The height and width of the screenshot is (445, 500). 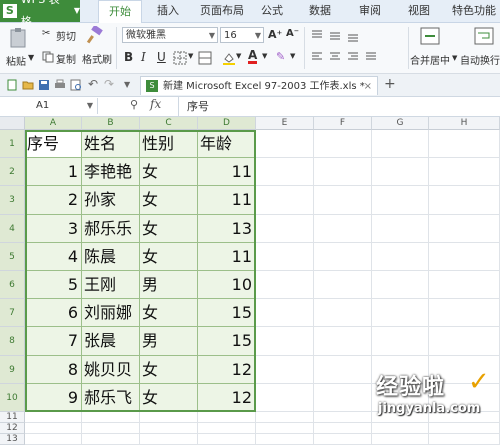 I want to click on table-cell: 性别, so click(x=169, y=144).